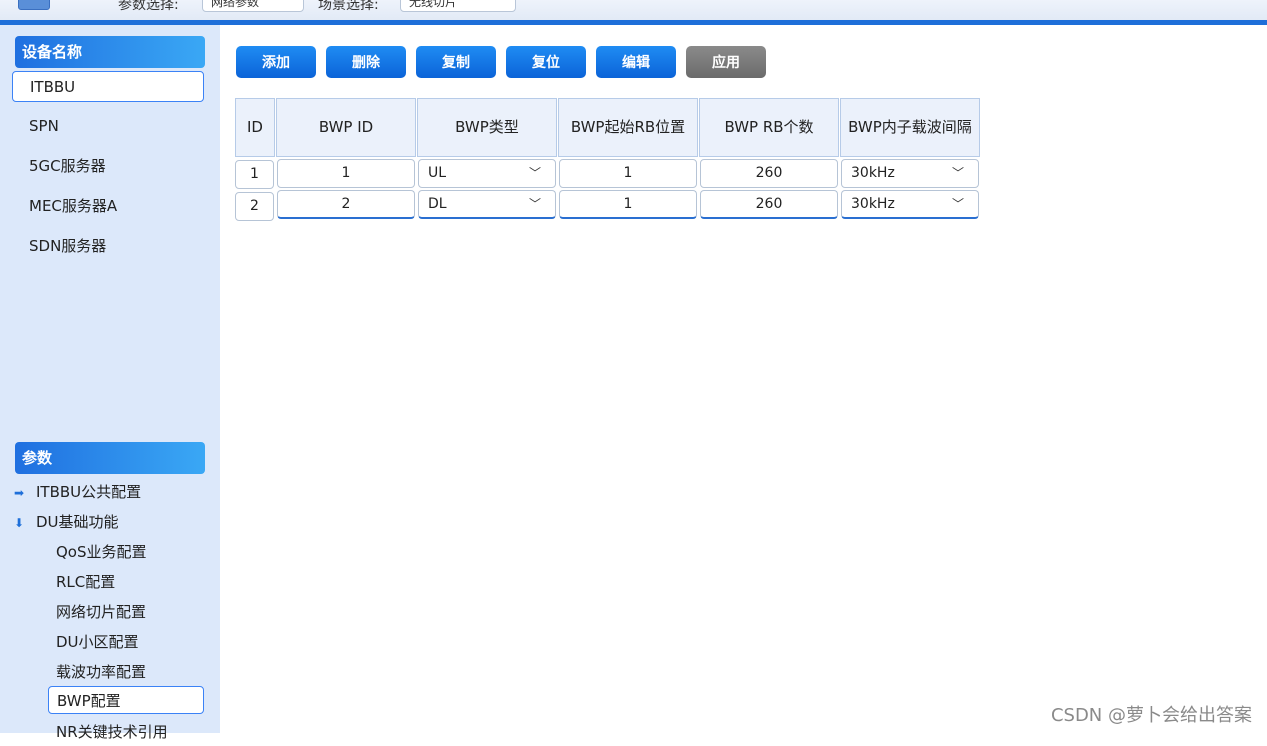  I want to click on param-select: 网络参数, so click(253, 6).